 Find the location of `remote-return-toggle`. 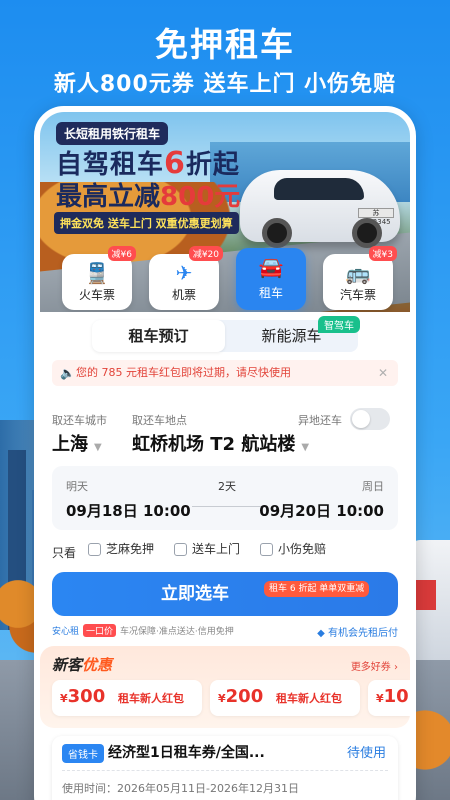

remote-return-toggle is located at coordinates (370, 419).